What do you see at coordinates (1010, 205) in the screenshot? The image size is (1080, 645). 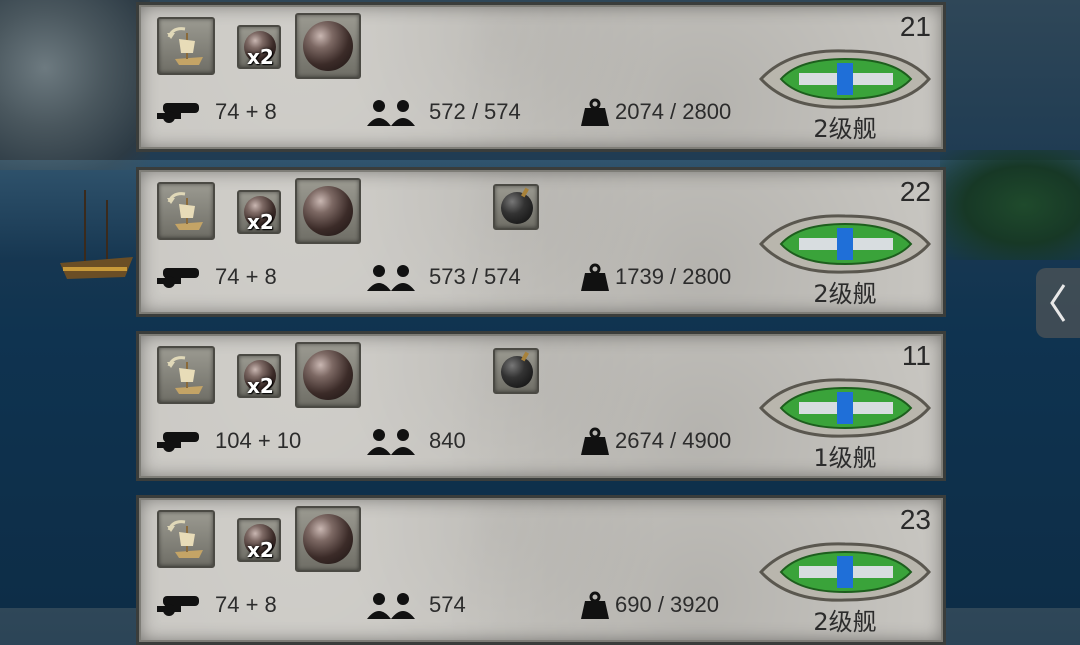 I see `background-island-right` at bounding box center [1010, 205].